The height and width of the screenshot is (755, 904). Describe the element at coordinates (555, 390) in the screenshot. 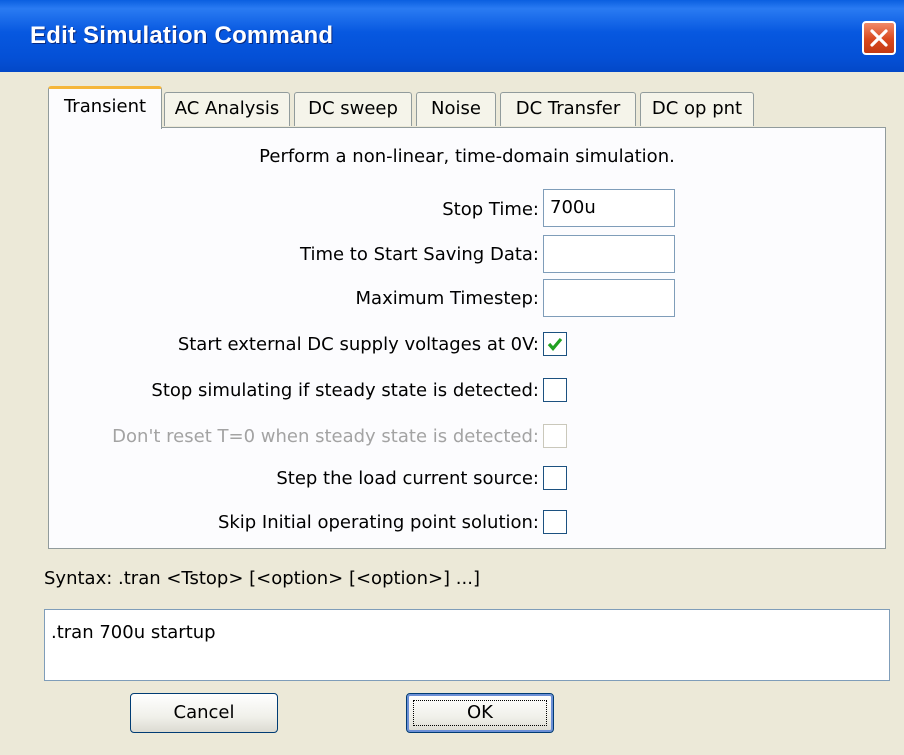

I see `checkbox-stop-steady-state` at that location.